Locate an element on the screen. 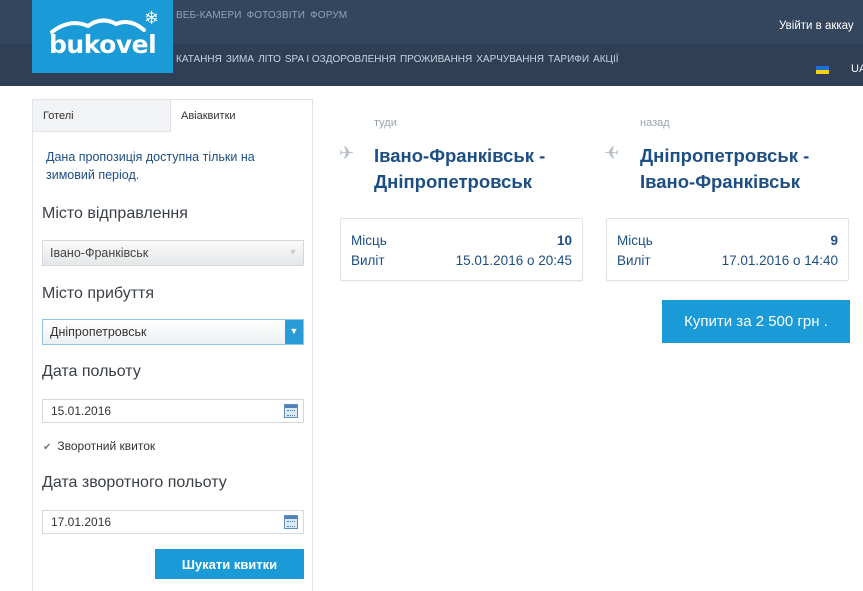 The height and width of the screenshot is (591, 863). return-direction-label: назад is located at coordinates (655, 123).